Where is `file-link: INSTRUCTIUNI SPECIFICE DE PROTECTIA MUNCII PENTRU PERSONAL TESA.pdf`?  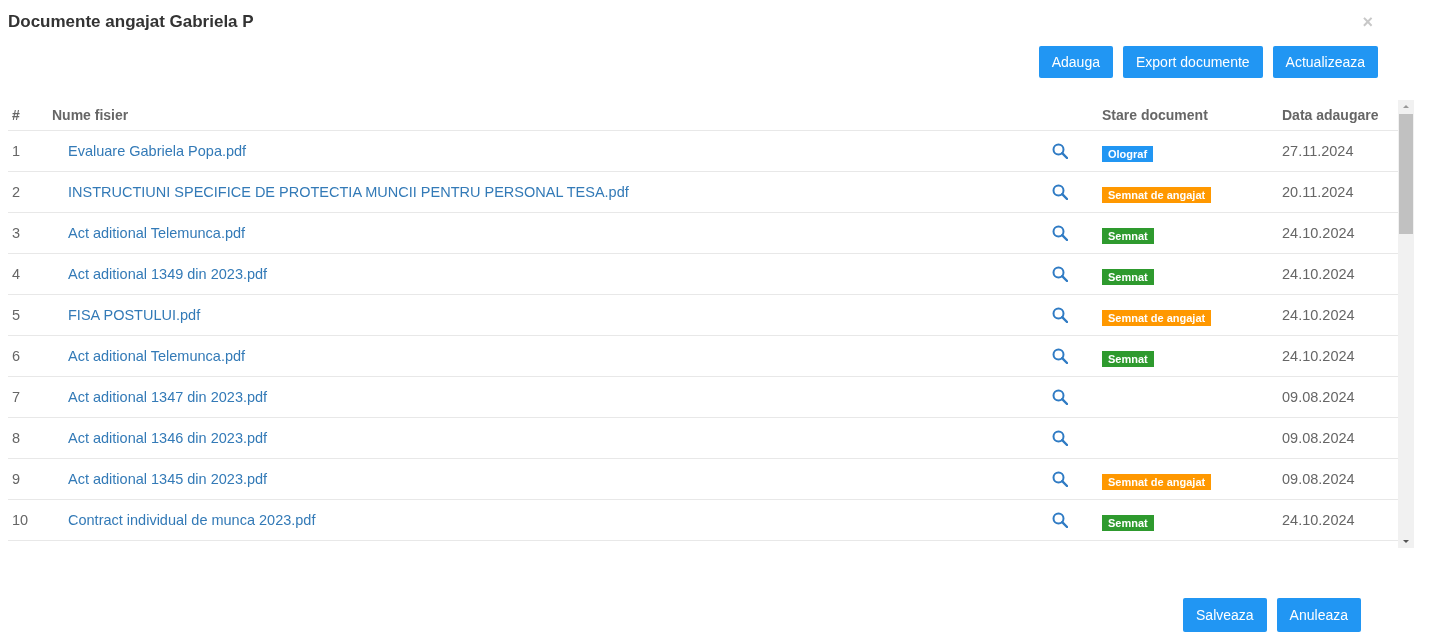
file-link: INSTRUCTIUNI SPECIFICE DE PROTECTIA MUNCII PENTRU PERSONAL TESA.pdf is located at coordinates (348, 192).